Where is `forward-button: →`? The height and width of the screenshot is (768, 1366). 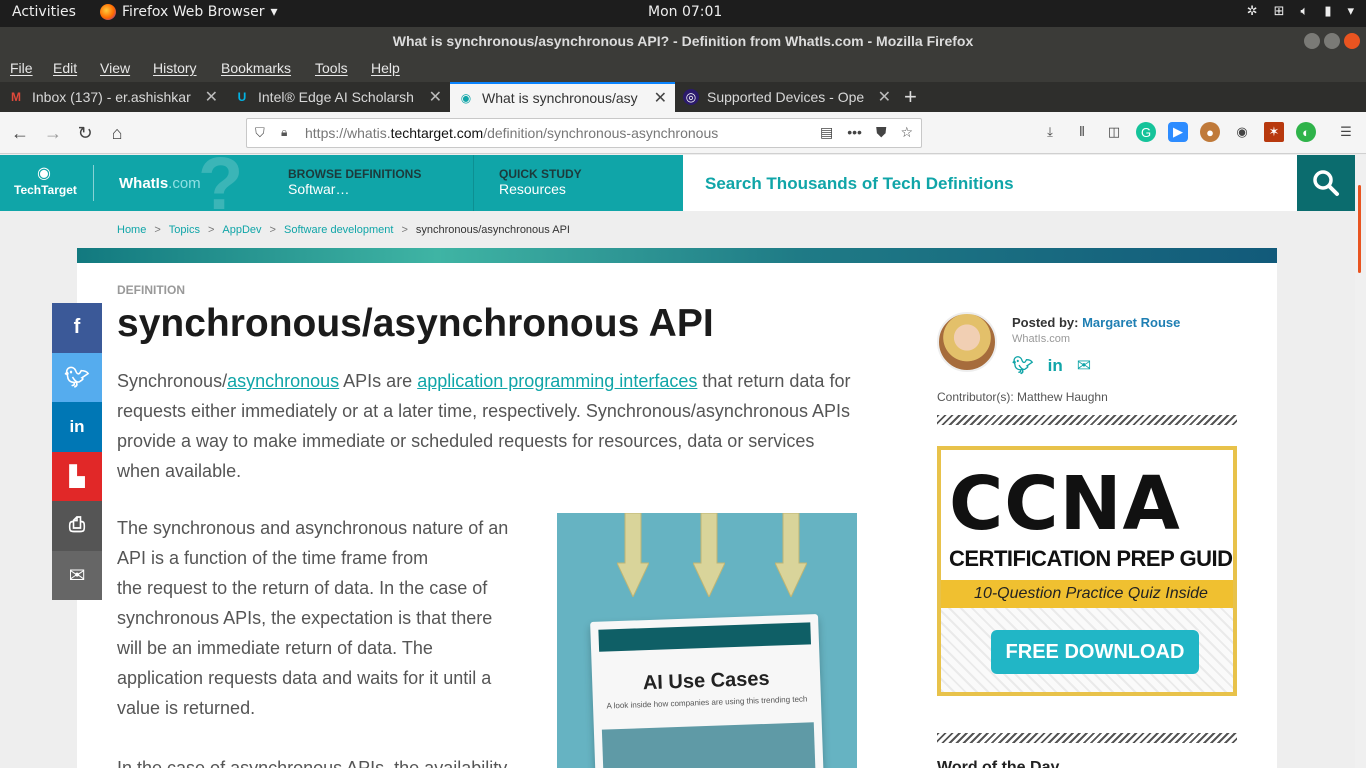 forward-button: → is located at coordinates (53, 133).